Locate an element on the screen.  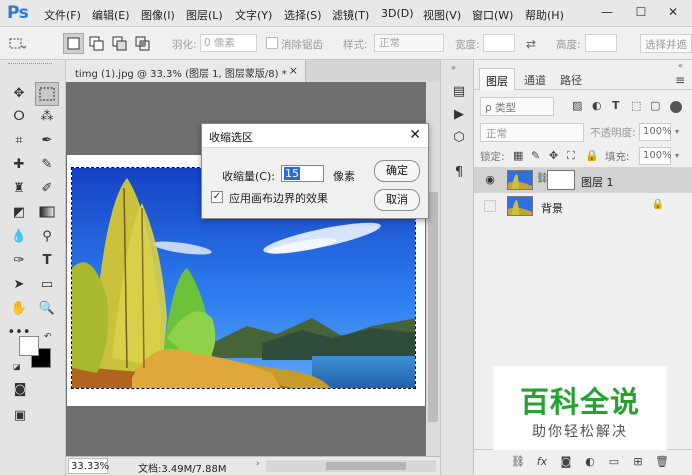
vertical-scroll-thumb is located at coordinates (433, 307).